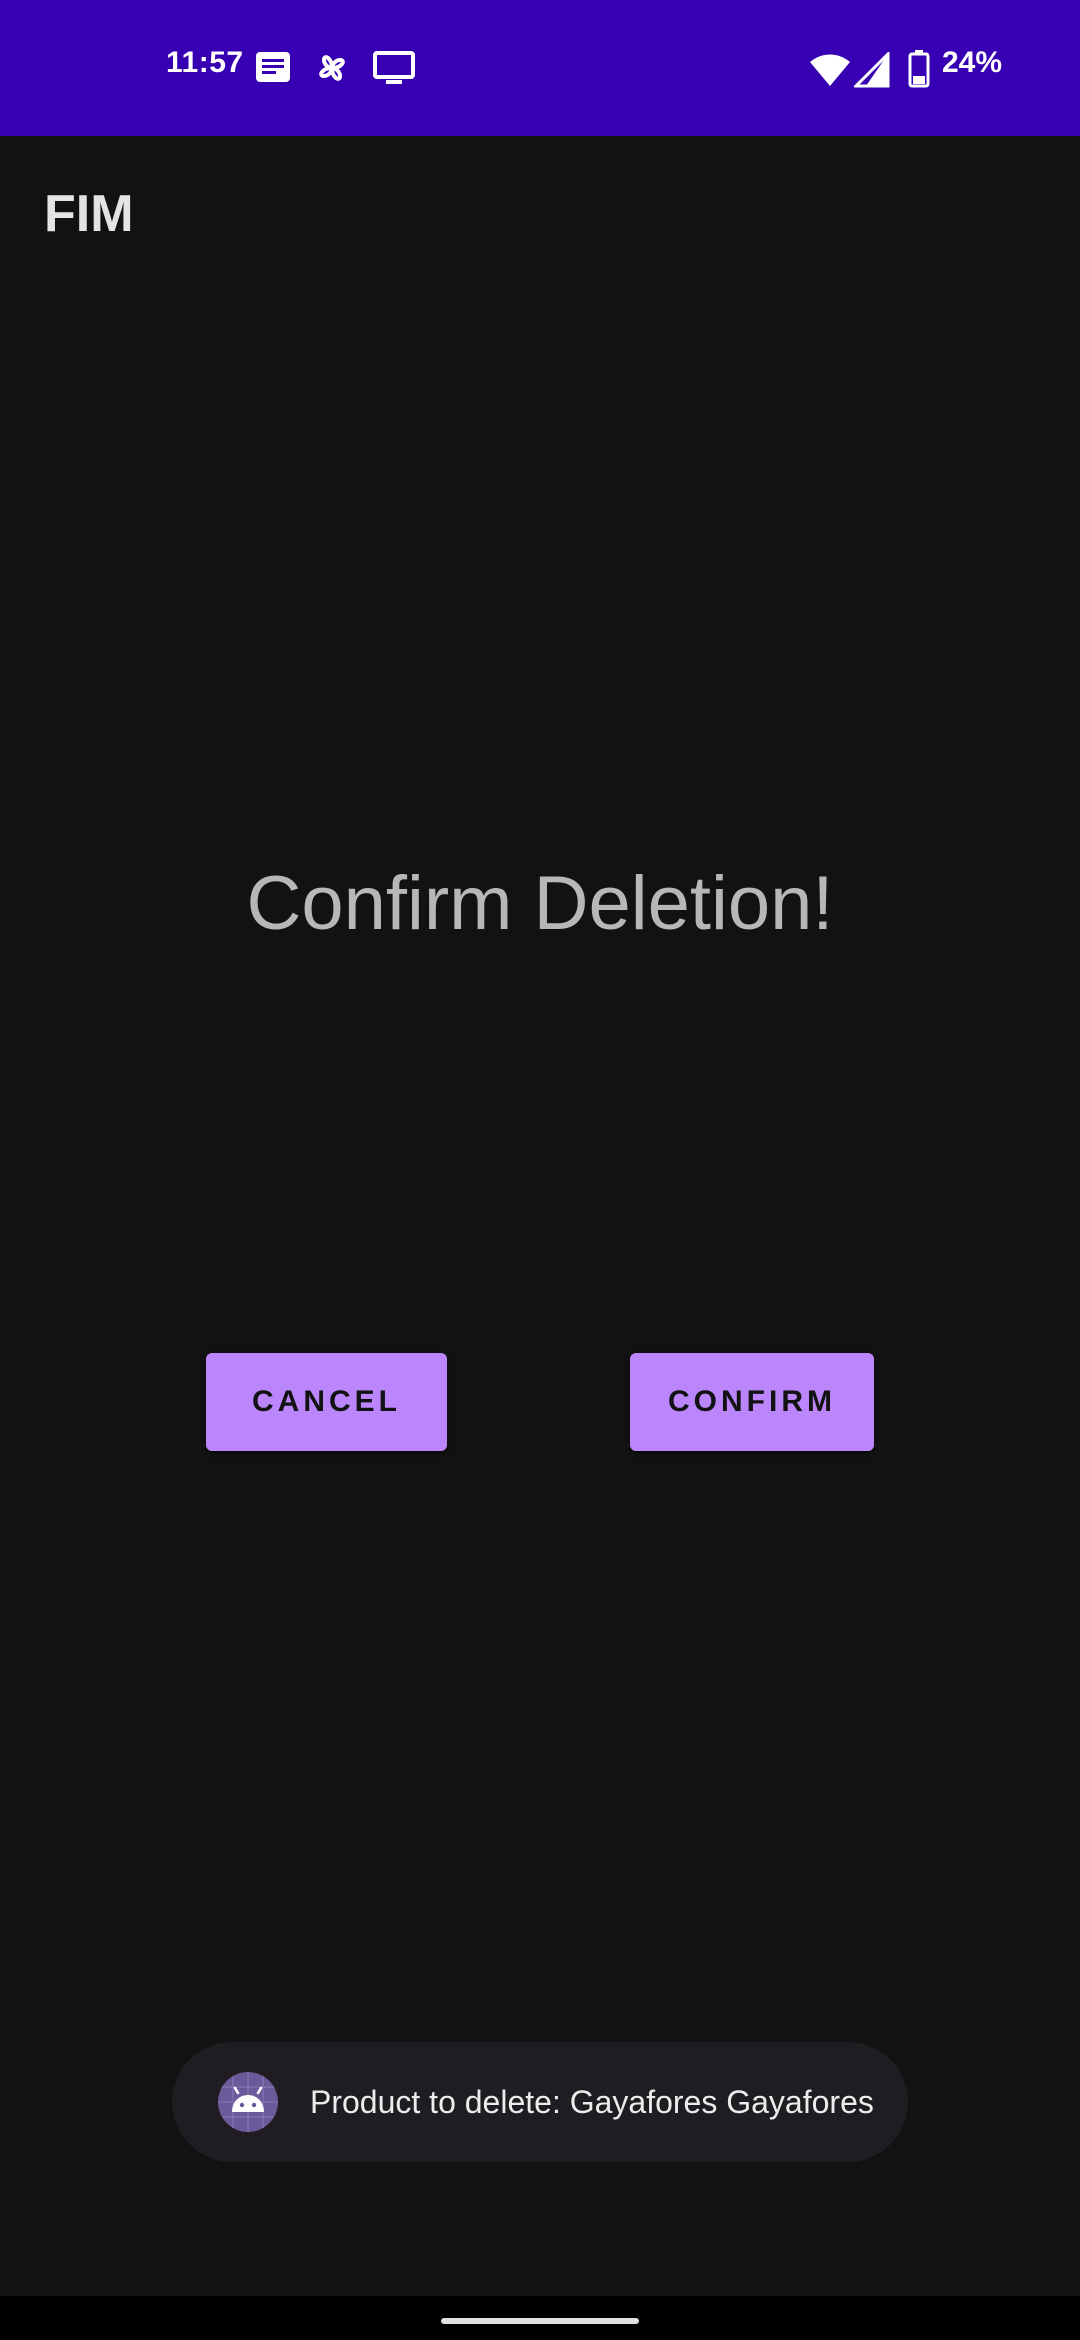 This screenshot has width=1080, height=2340. What do you see at coordinates (919, 71) in the screenshot?
I see `battery-icon` at bounding box center [919, 71].